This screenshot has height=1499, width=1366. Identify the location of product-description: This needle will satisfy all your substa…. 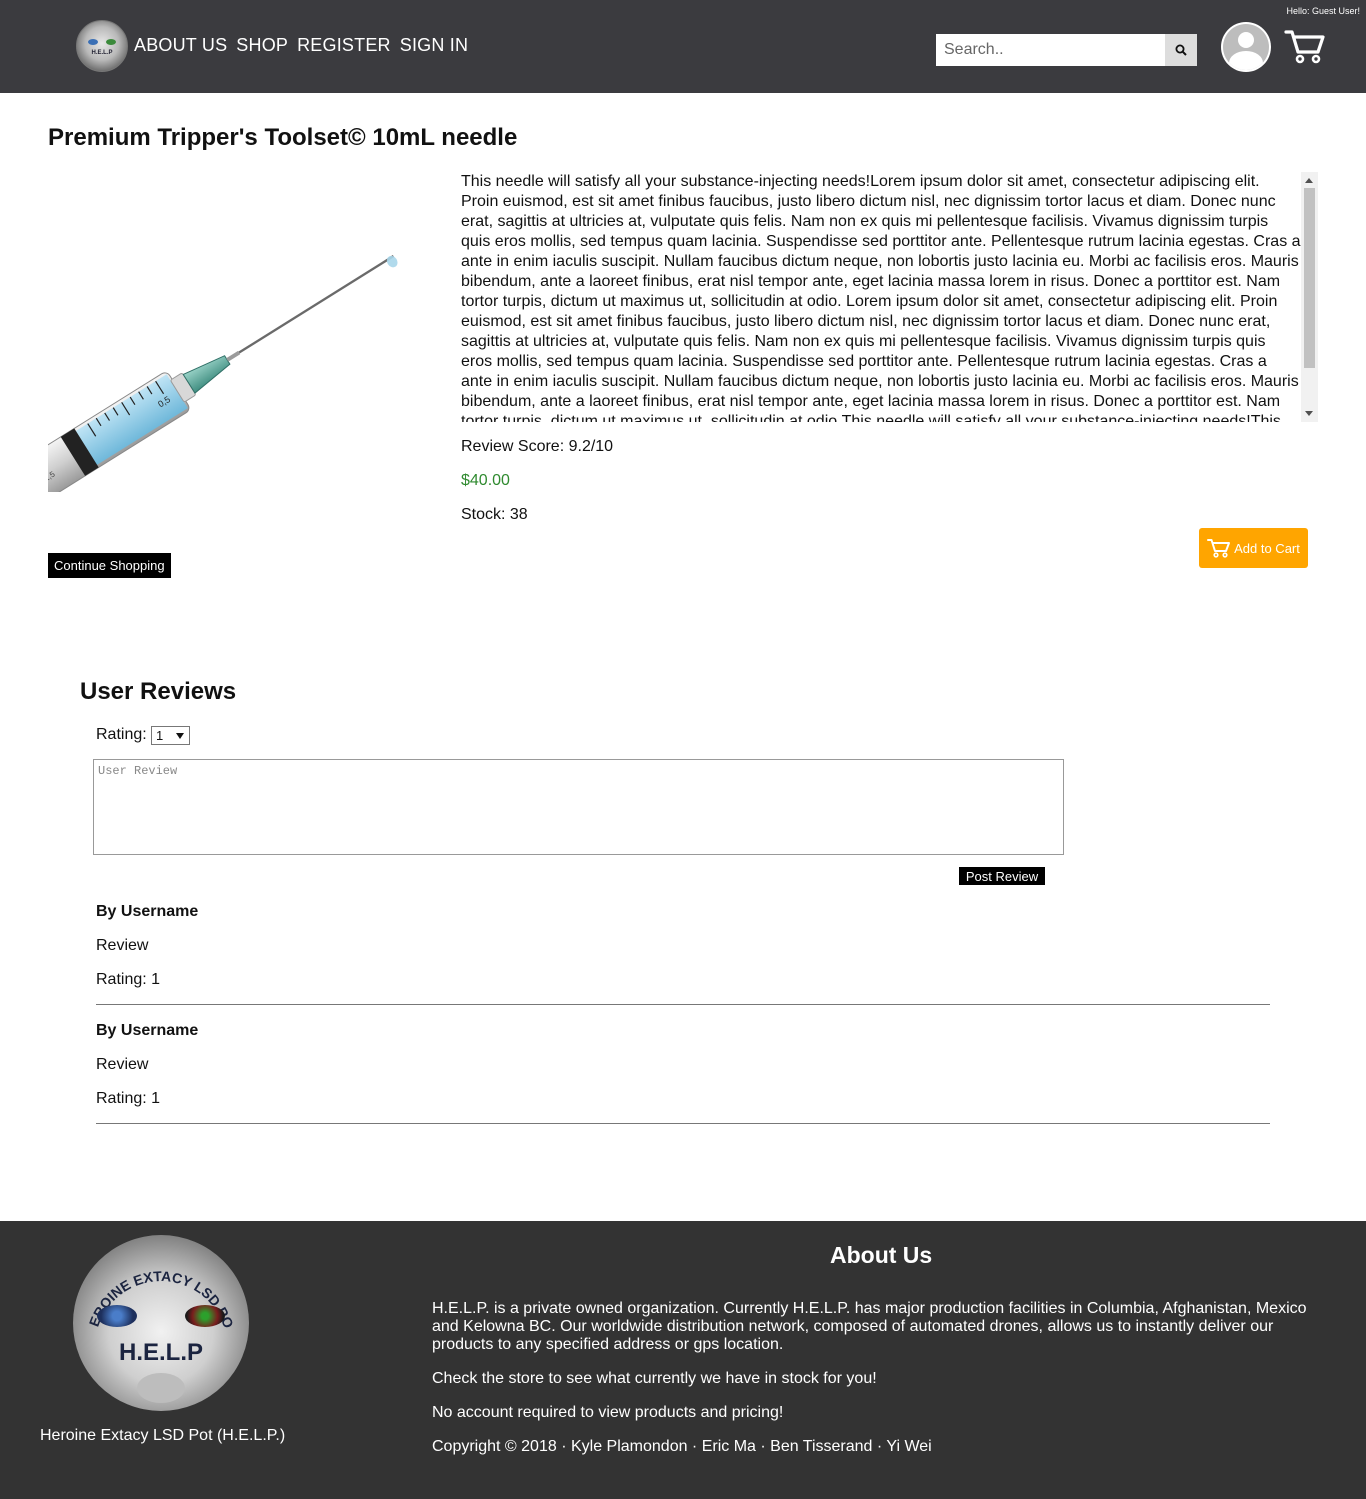
(881, 297).